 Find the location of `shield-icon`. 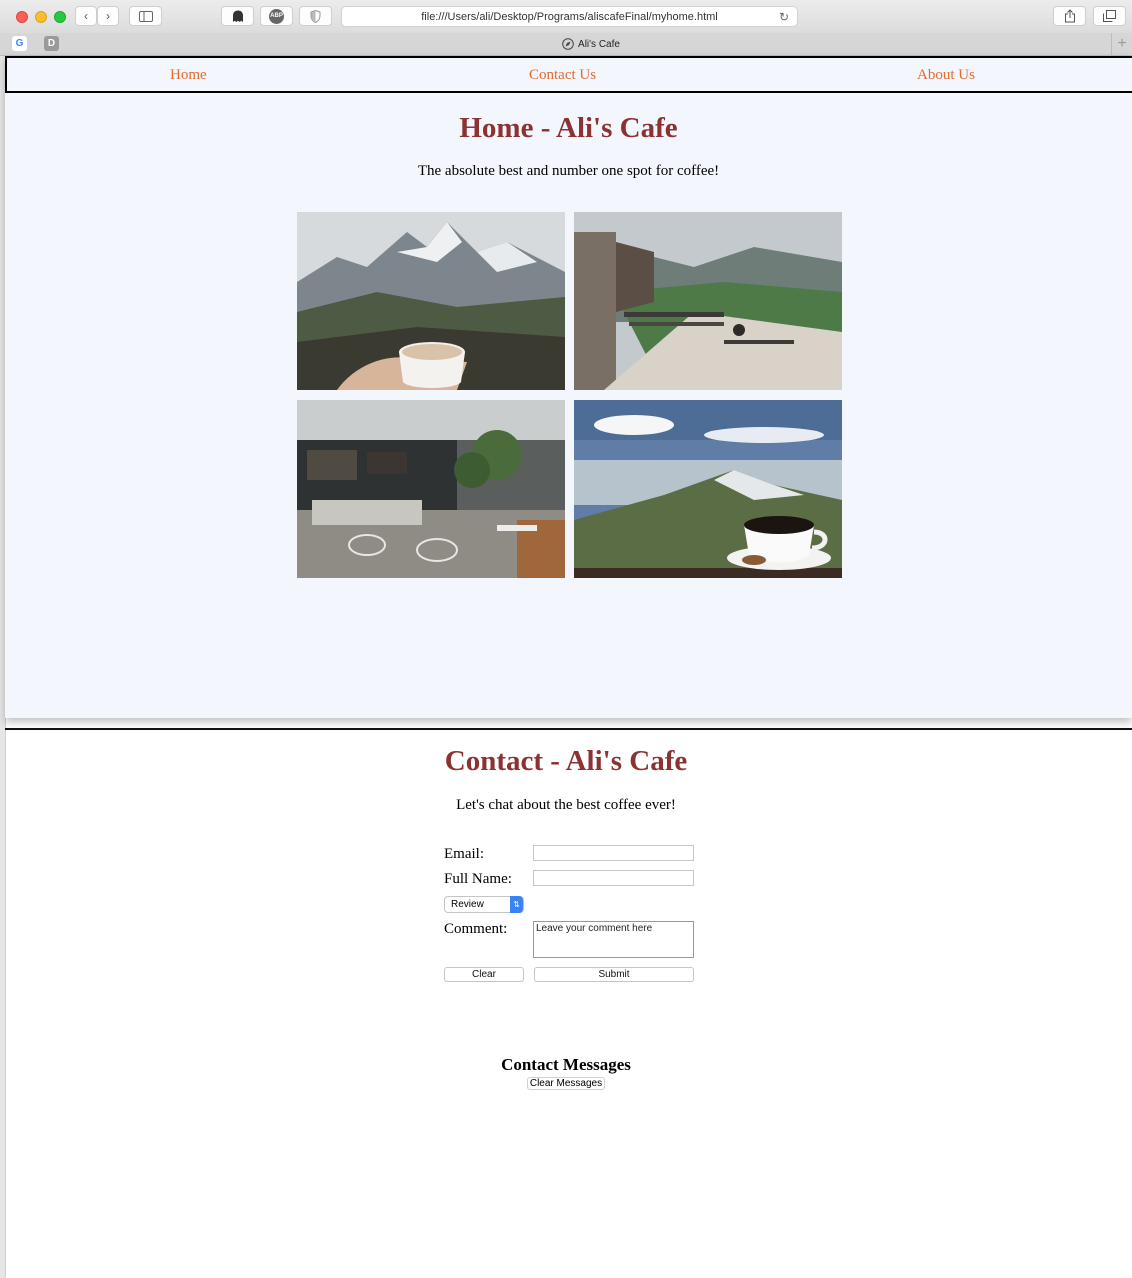

shield-icon is located at coordinates (315, 16).